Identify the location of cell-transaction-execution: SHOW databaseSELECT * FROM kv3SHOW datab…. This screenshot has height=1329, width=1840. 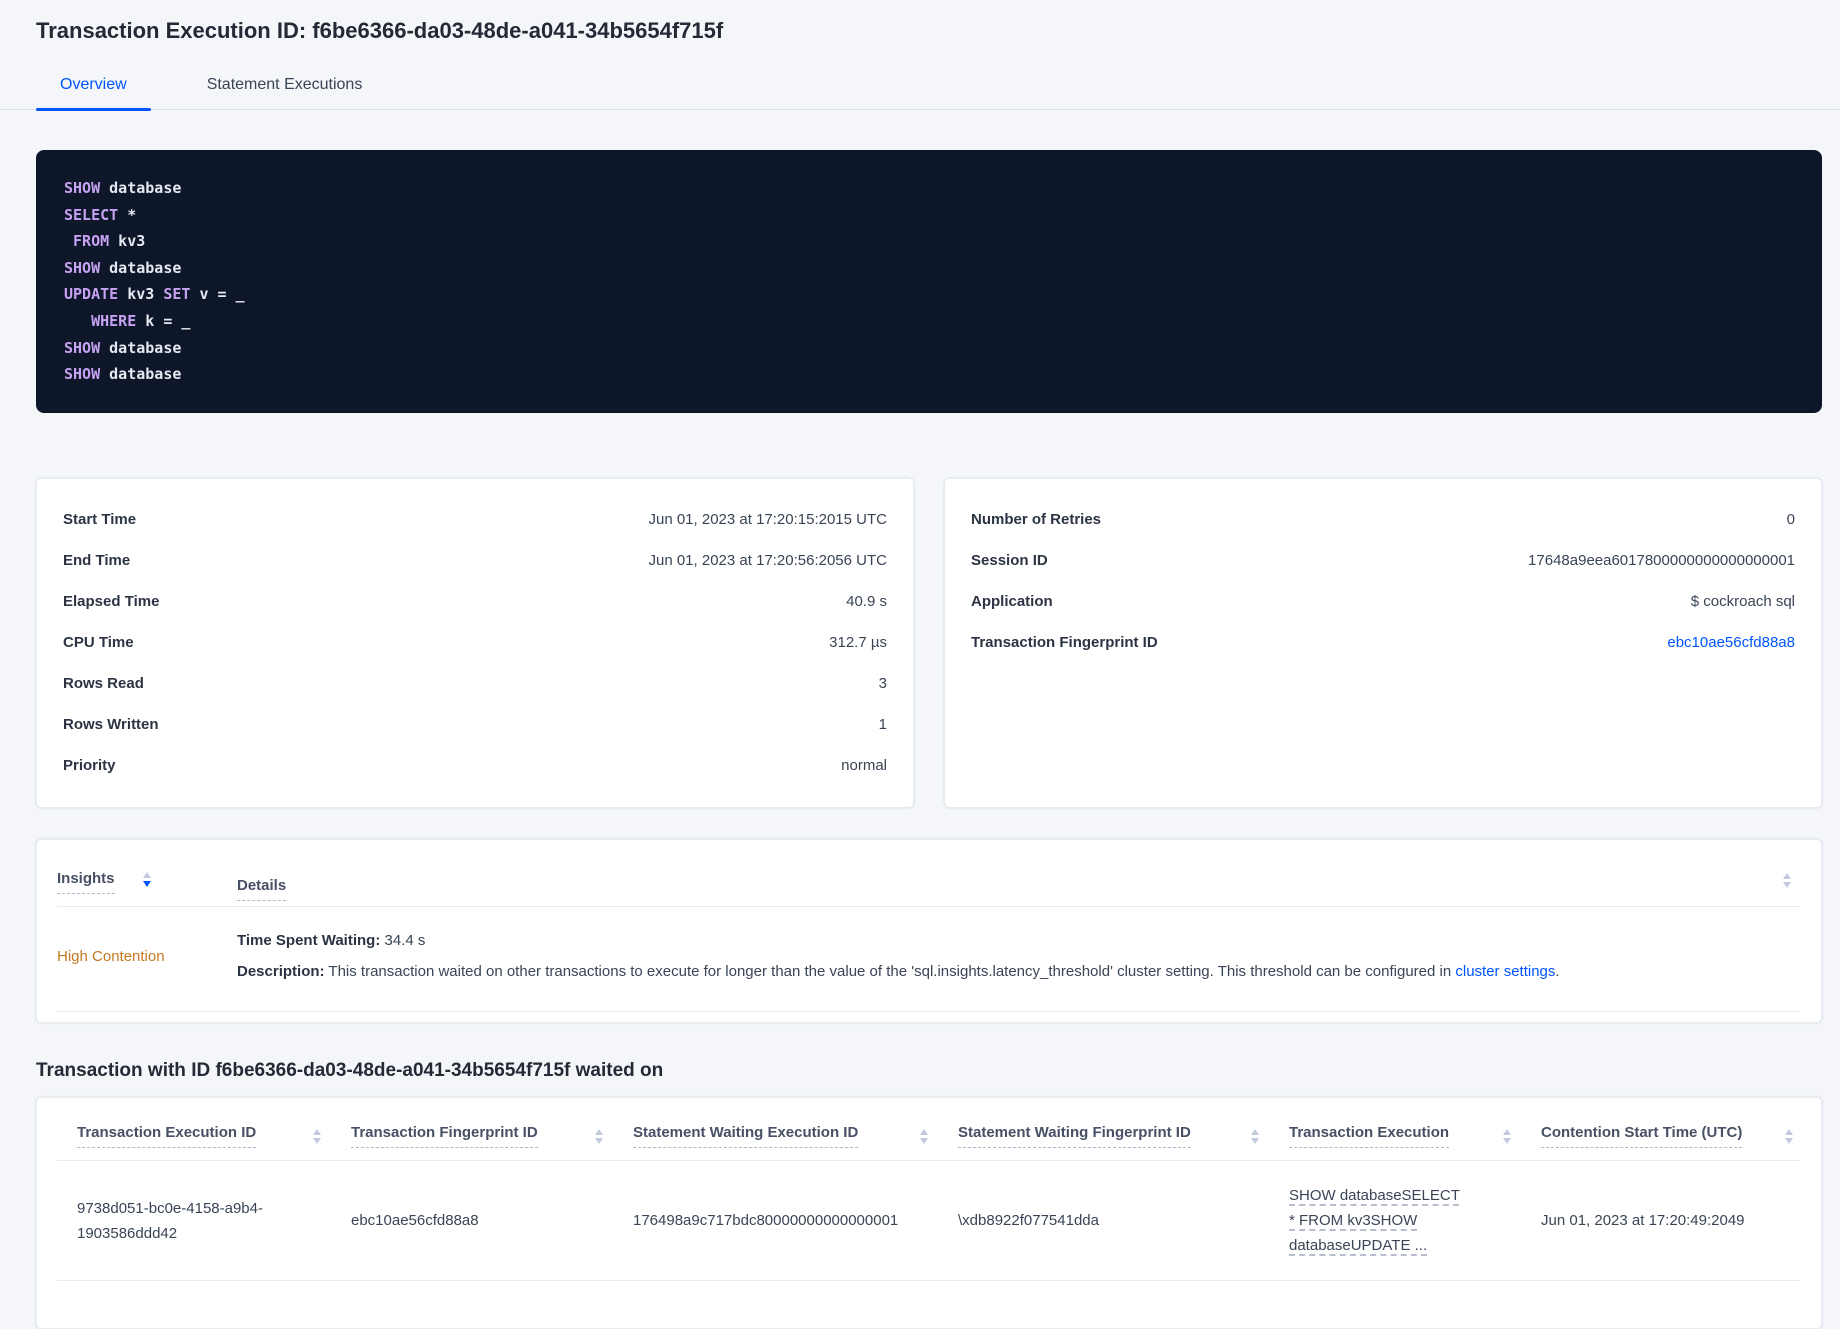
(1395, 1220).